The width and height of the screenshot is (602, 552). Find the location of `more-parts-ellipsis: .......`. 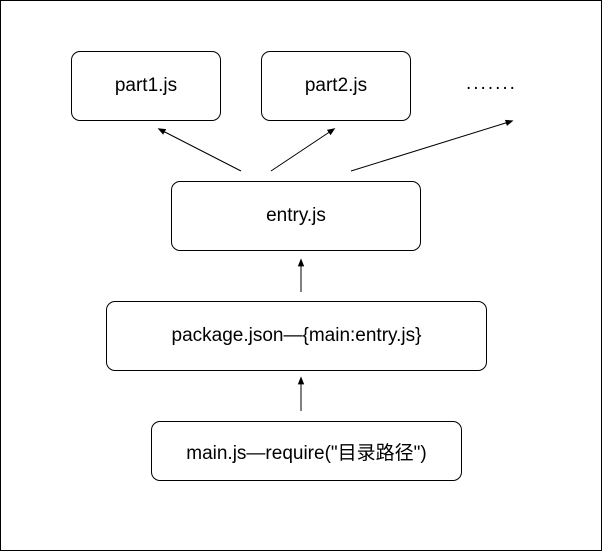

more-parts-ellipsis: ....... is located at coordinates (491, 83).